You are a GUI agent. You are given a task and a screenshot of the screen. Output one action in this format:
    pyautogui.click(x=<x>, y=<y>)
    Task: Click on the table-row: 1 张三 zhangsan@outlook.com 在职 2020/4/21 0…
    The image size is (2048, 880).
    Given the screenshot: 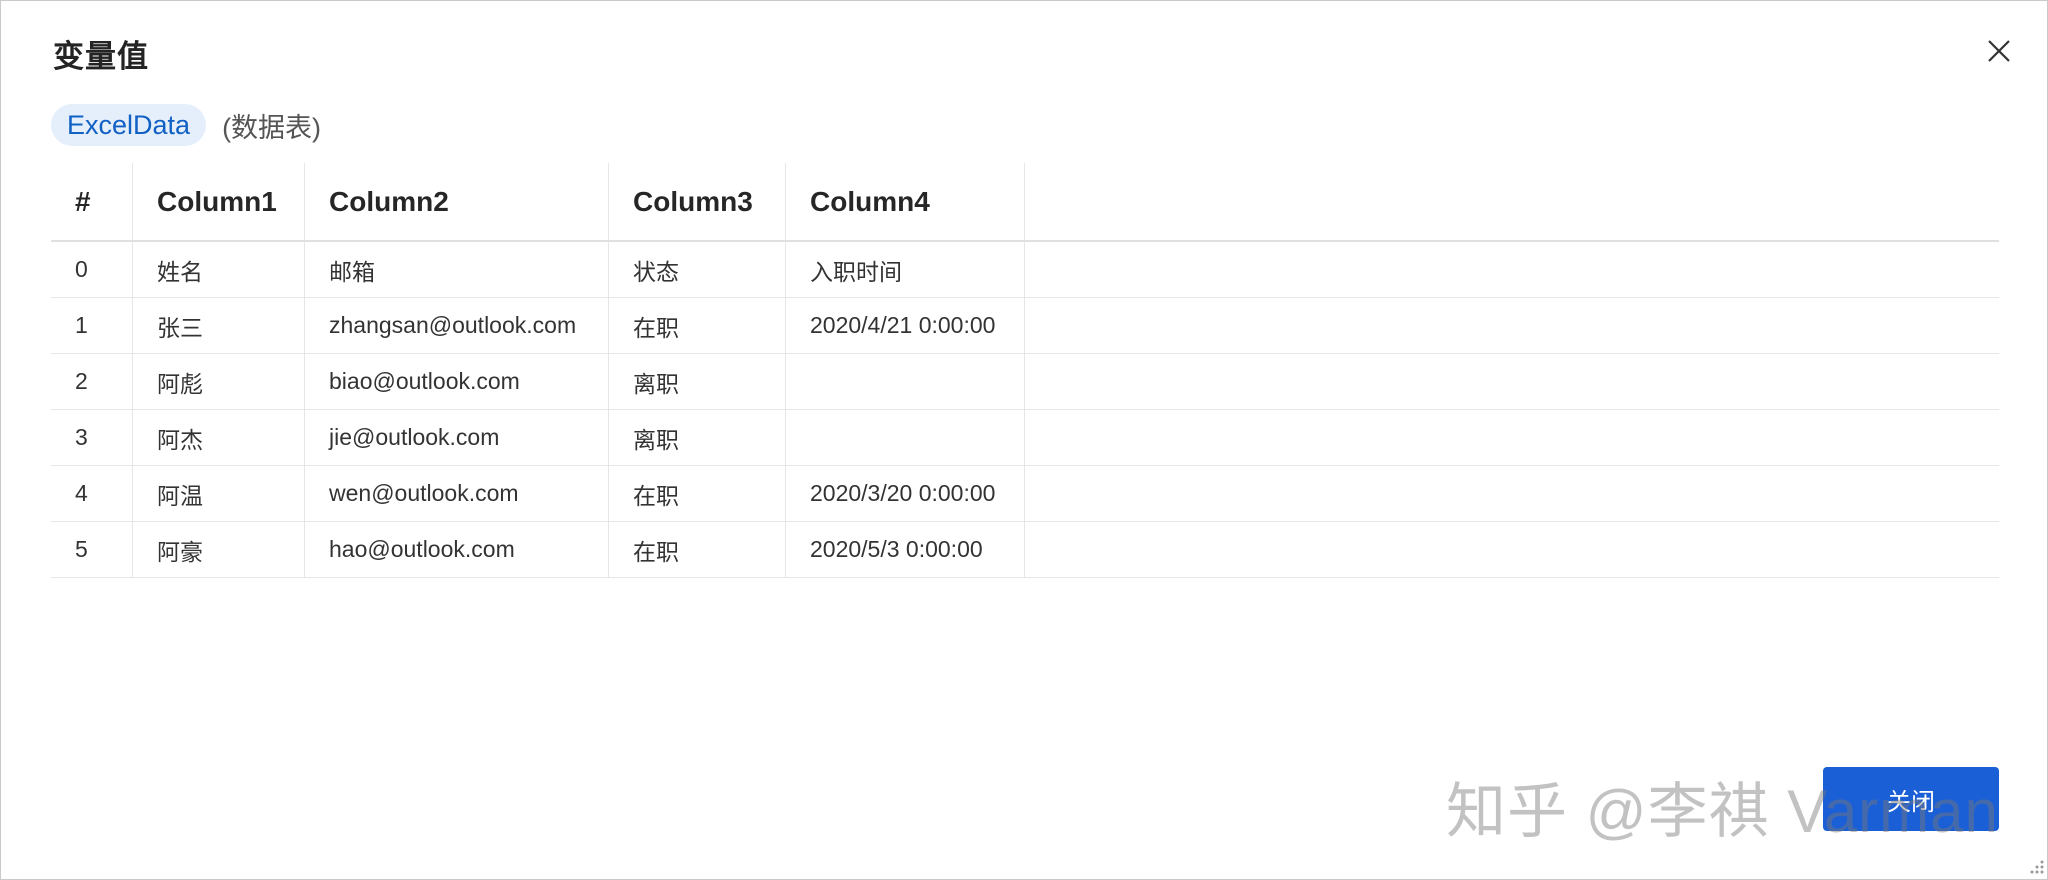 What is the action you would take?
    pyautogui.click(x=1025, y=326)
    